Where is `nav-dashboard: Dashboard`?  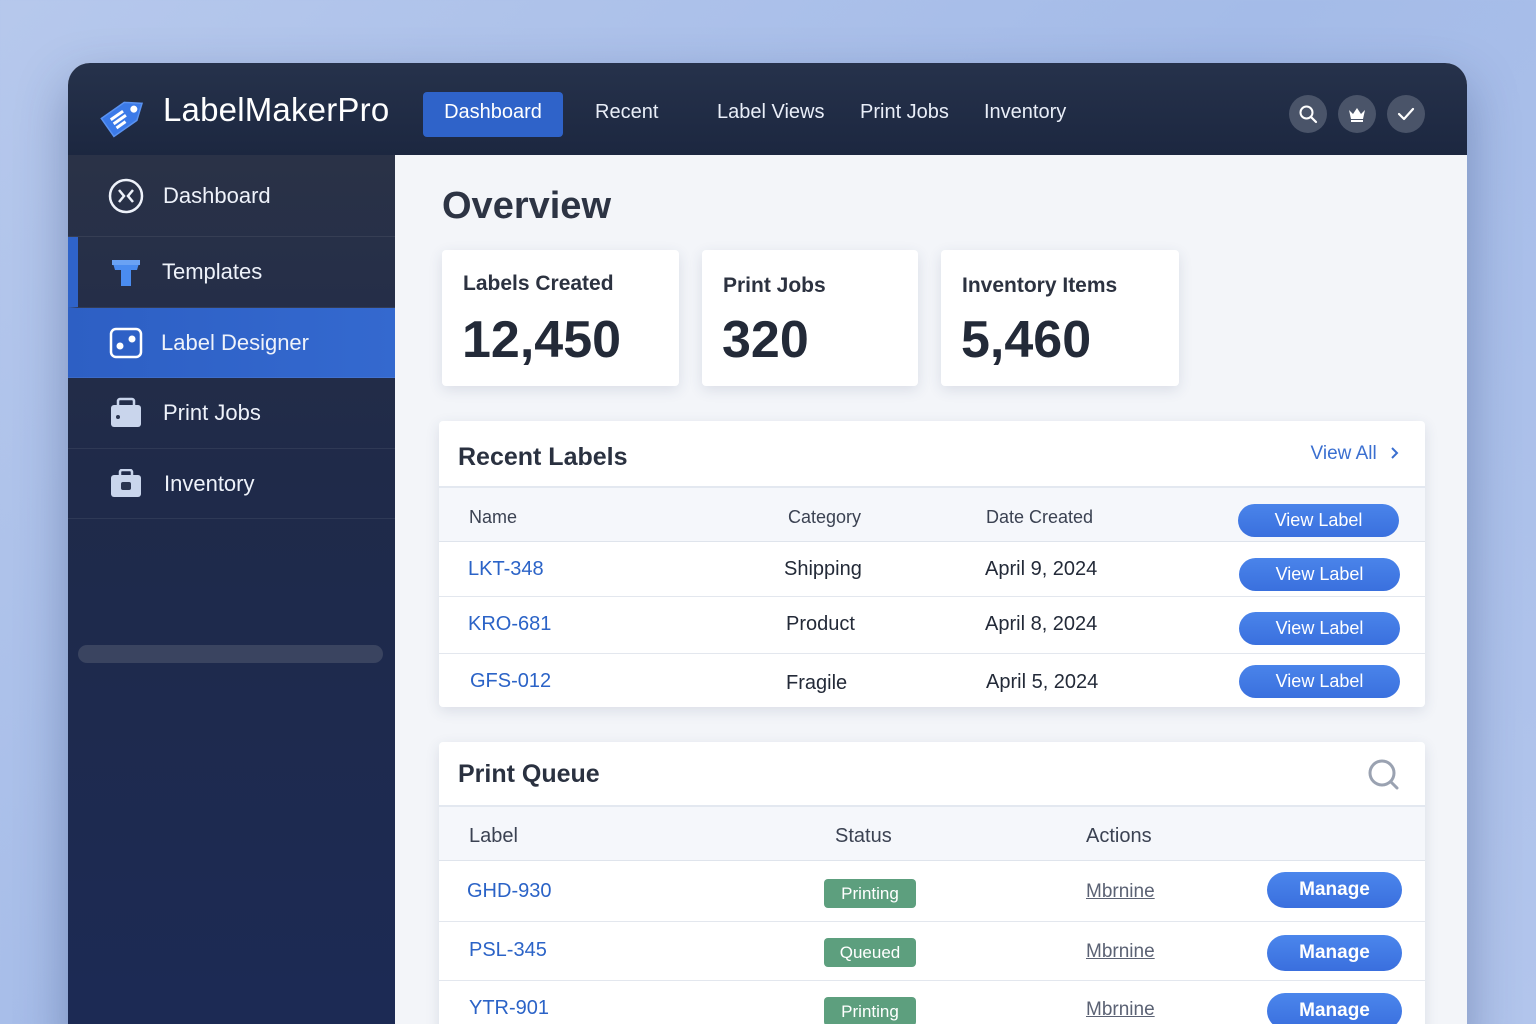 nav-dashboard: Dashboard is located at coordinates (493, 114).